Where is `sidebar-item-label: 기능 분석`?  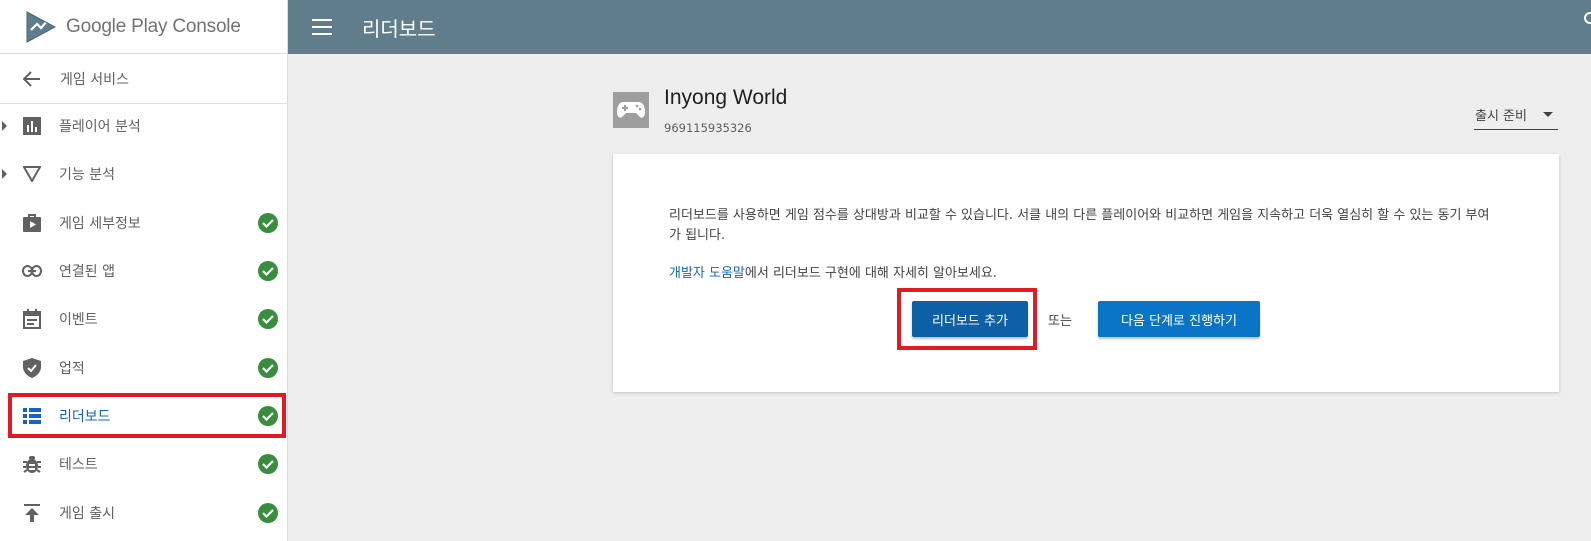
sidebar-item-label: 기능 분석 is located at coordinates (87, 175).